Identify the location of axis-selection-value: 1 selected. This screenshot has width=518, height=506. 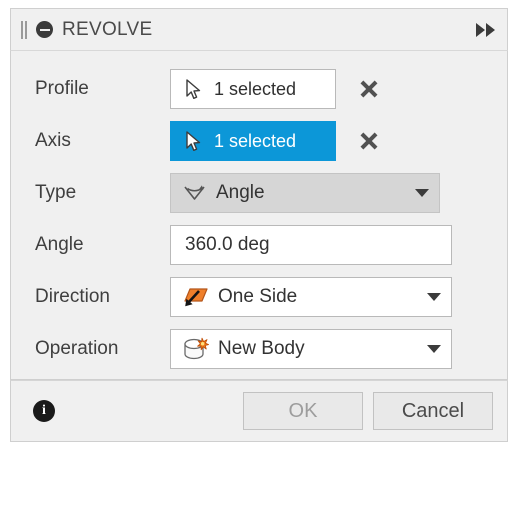
(255, 140).